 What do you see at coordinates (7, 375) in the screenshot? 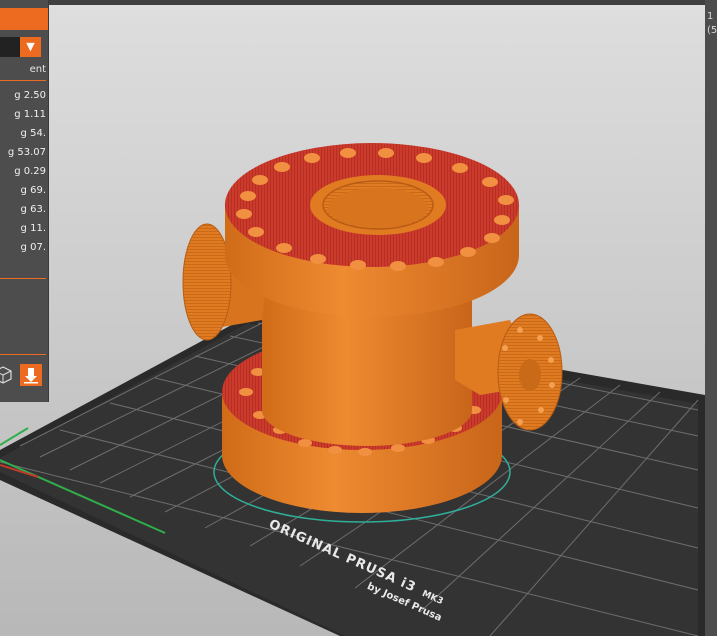
I see `cube-outline-icon` at bounding box center [7, 375].